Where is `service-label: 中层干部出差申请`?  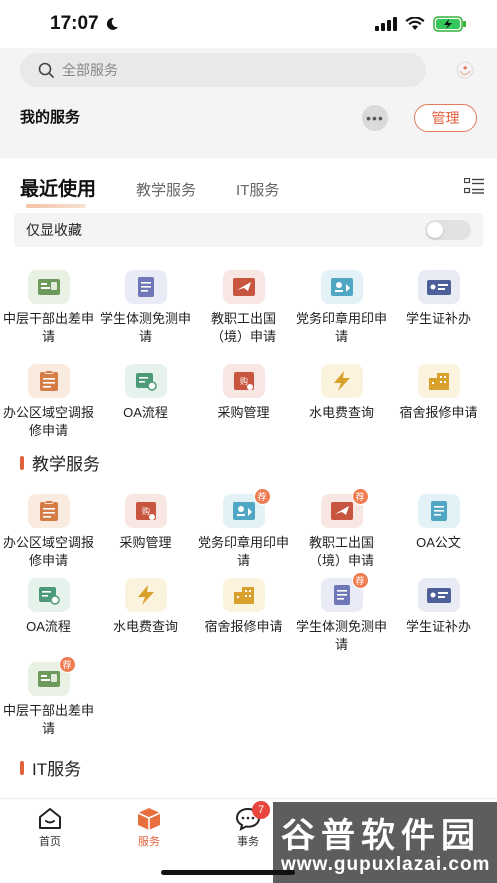
service-label: 中层干部出差申请 is located at coordinates (48, 719).